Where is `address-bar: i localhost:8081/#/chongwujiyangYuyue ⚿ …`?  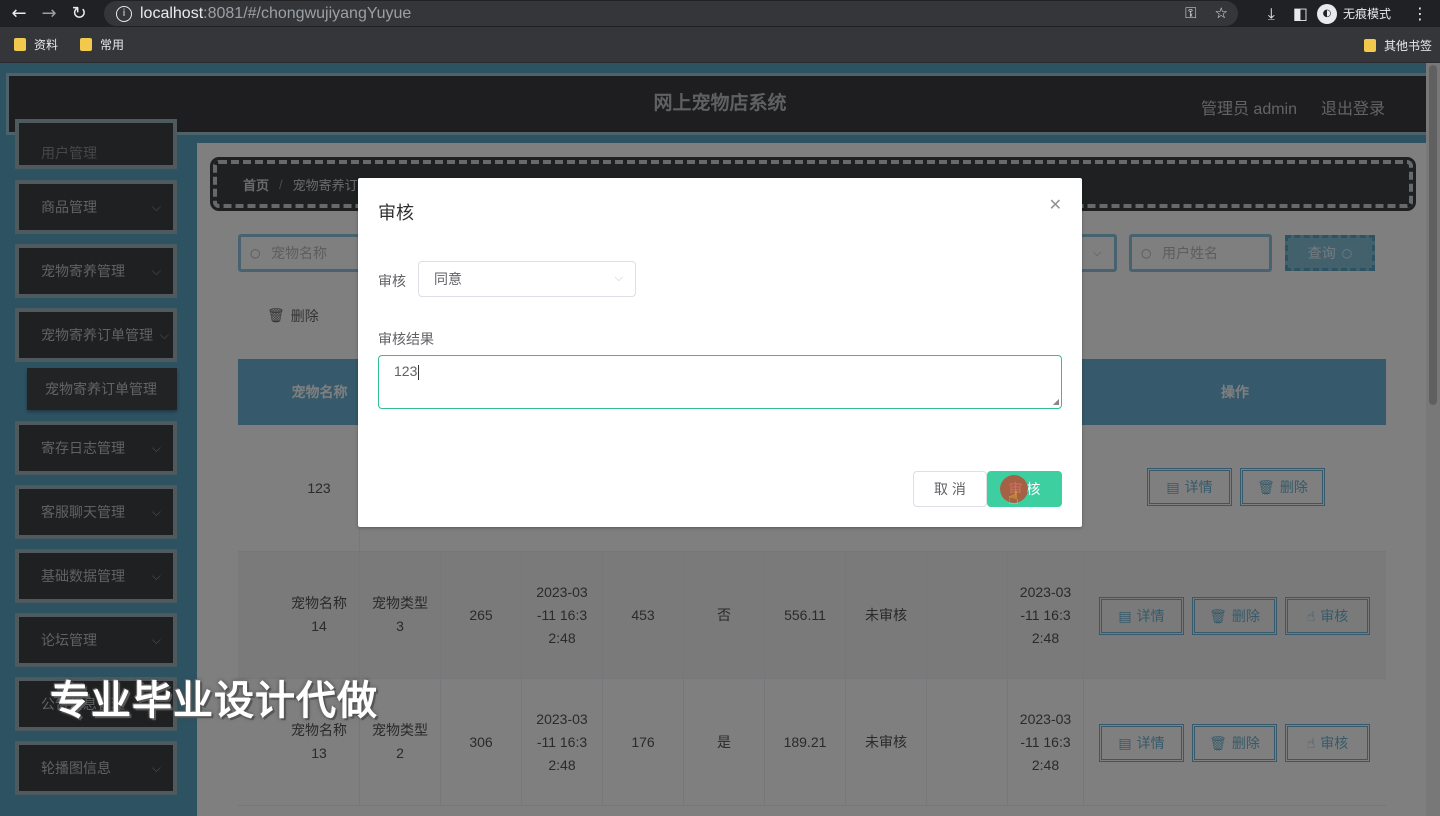 address-bar: i localhost:8081/#/chongwujiyangYuyue ⚿ … is located at coordinates (671, 13).